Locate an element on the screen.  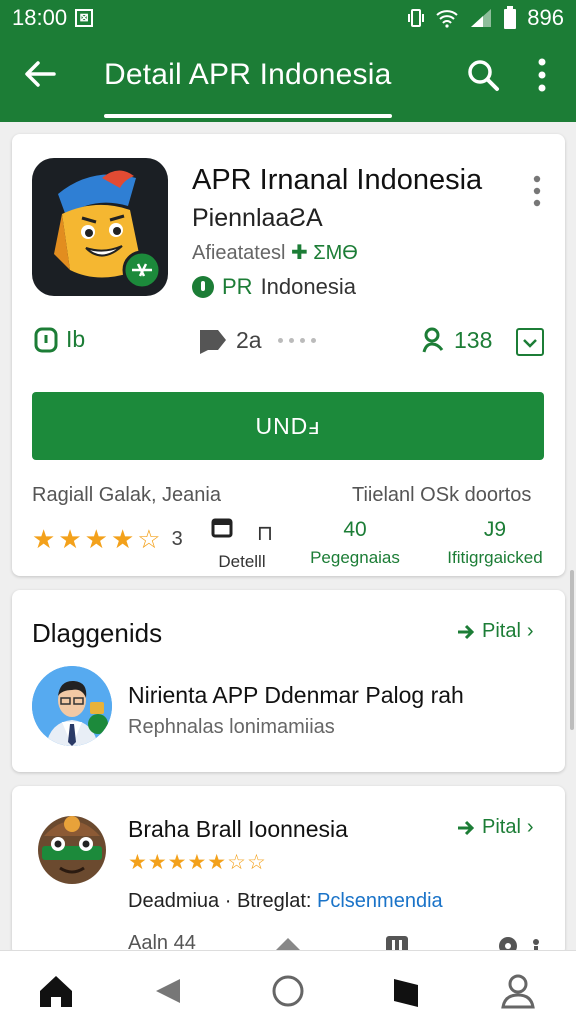
detail-column: ⊓ Detelll is located at coordinates (242, 545).